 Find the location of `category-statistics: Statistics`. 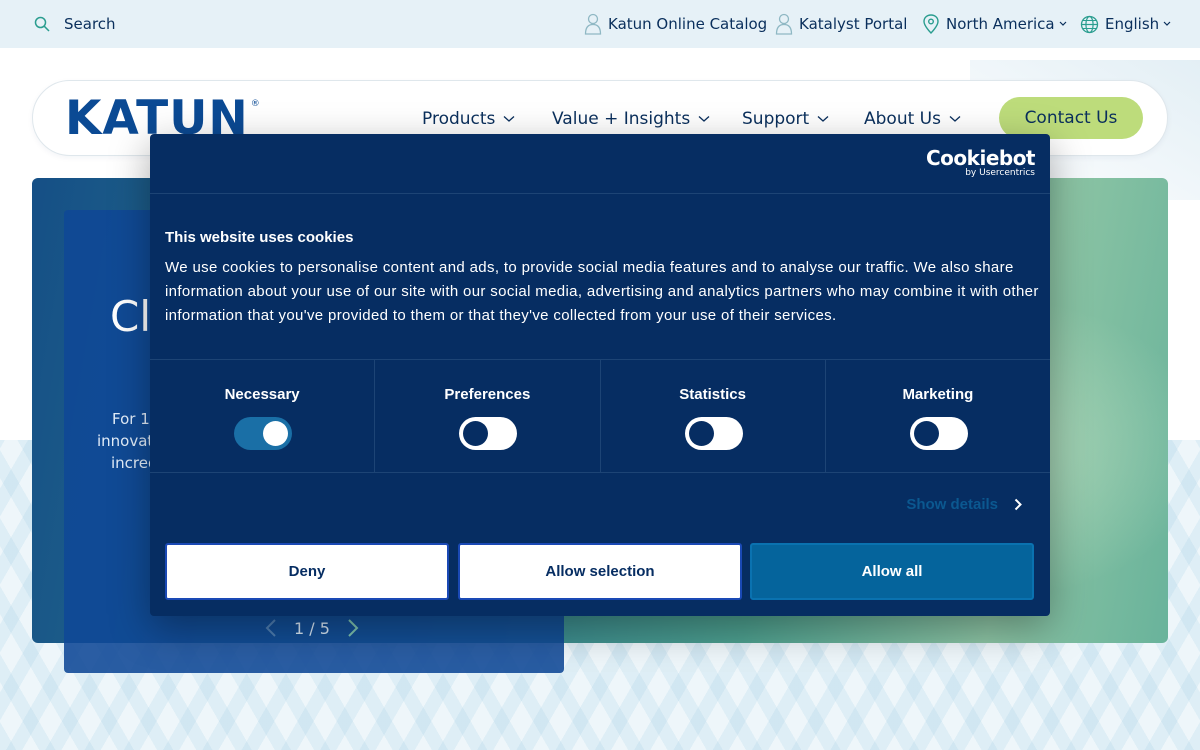

category-statistics: Statistics is located at coordinates (713, 416).